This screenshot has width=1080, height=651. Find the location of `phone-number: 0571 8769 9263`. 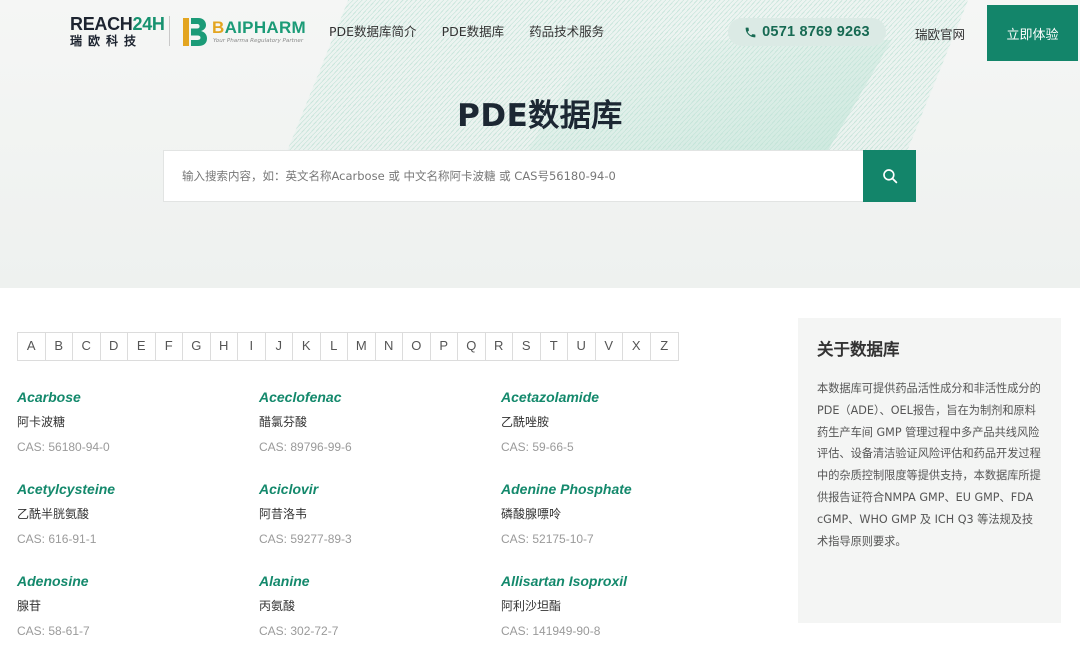

phone-number: 0571 8769 9263 is located at coordinates (816, 32).